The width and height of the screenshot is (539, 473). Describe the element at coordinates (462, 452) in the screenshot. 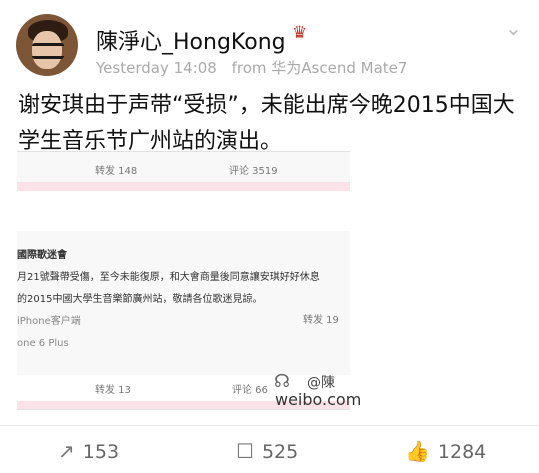

I see `like-count: 1284` at that location.